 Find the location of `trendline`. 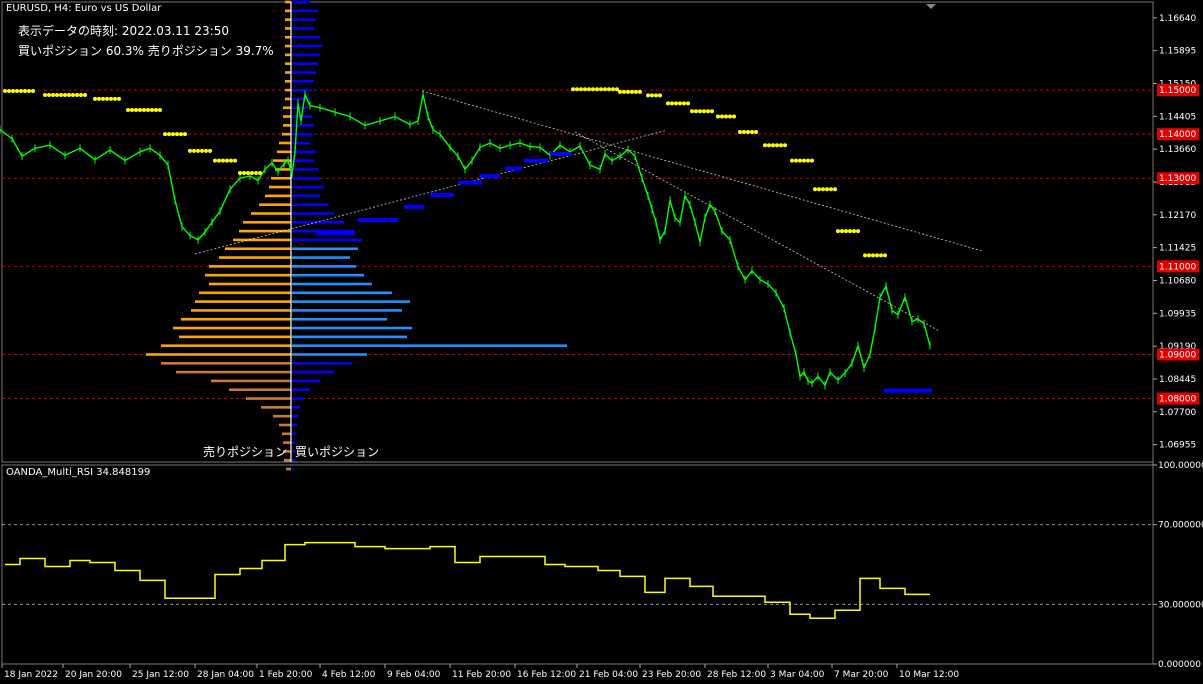

trendline is located at coordinates (702, 171).